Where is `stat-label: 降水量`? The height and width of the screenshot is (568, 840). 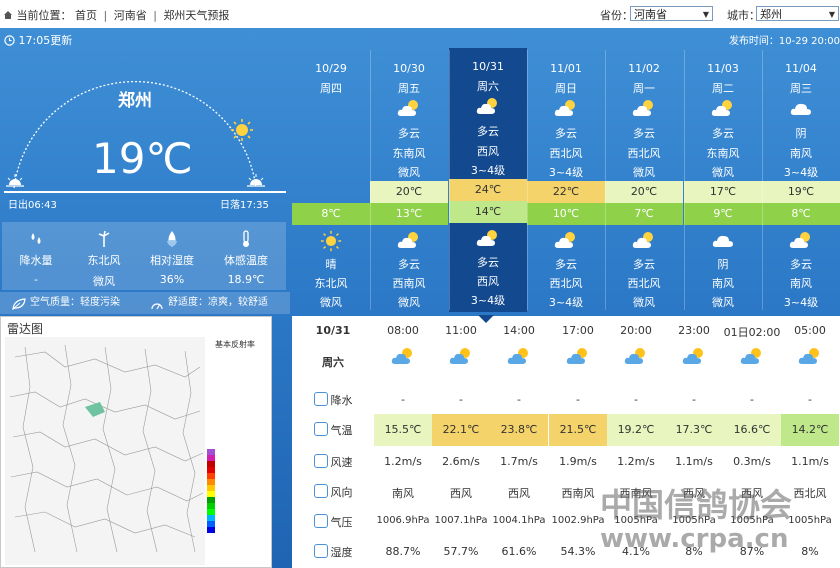 stat-label: 降水量 is located at coordinates (36, 260).